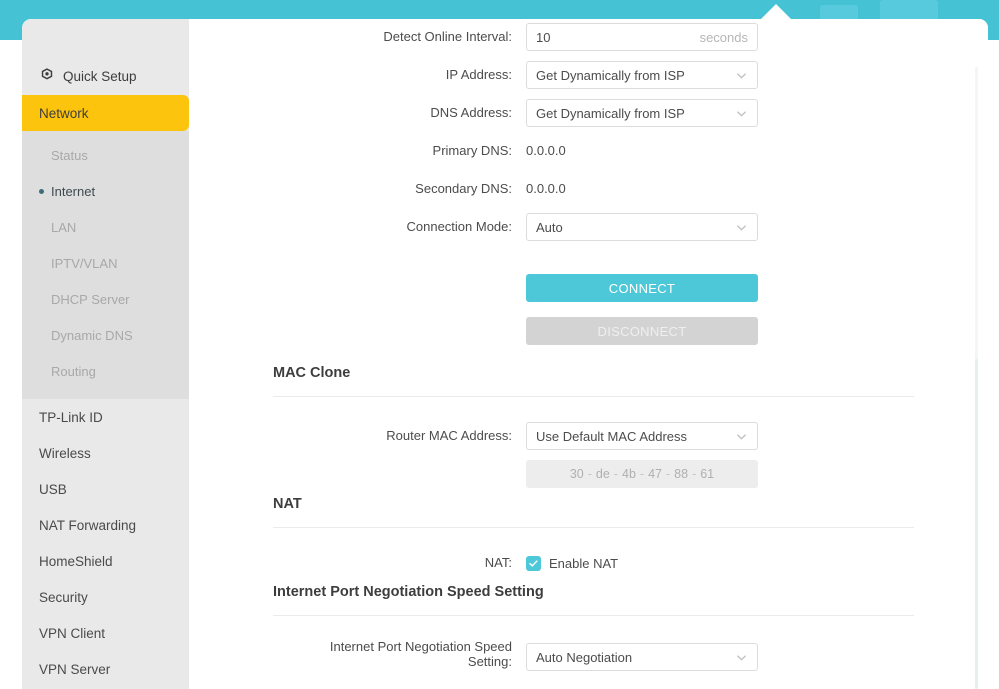  Describe the element at coordinates (105, 417) in the screenshot. I see `sidebar-item-tp-link-id: TP-Link ID` at that location.